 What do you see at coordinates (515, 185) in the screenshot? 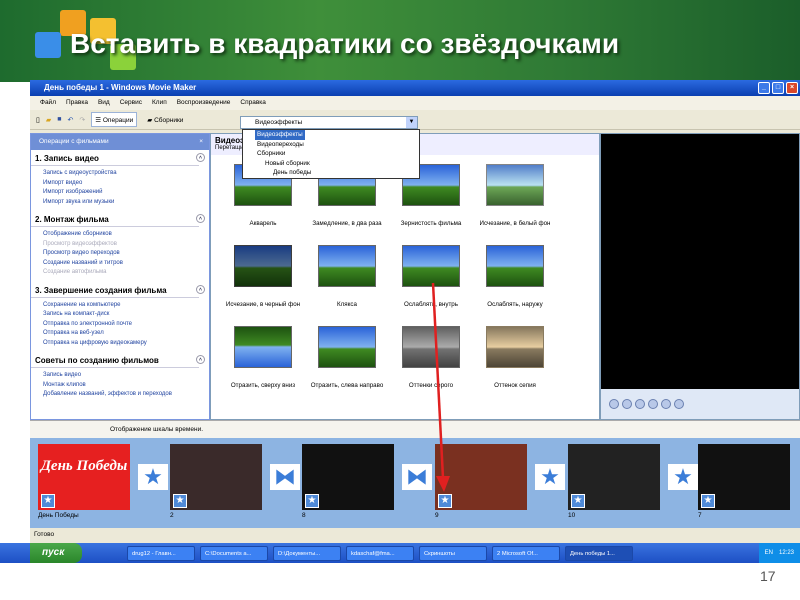
I see `effect-thumbnail` at bounding box center [515, 185].